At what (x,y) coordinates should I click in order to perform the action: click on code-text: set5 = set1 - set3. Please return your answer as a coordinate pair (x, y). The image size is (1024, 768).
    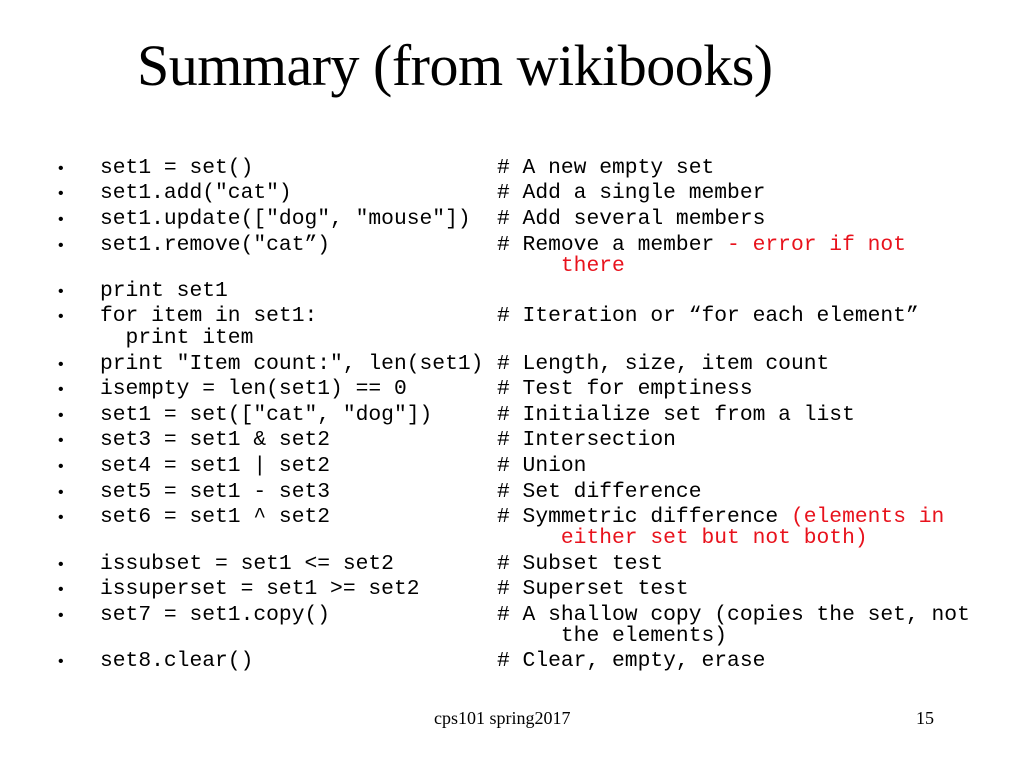
    Looking at the image, I should click on (215, 492).